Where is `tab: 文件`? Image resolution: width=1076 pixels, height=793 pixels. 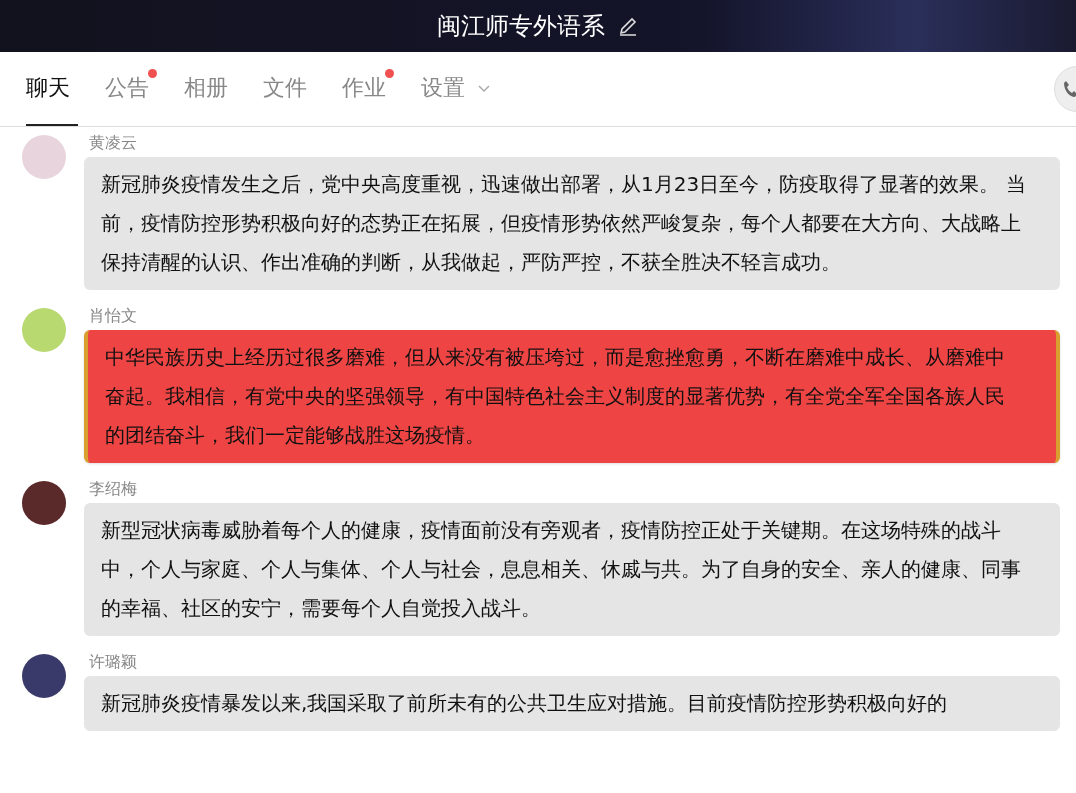
tab: 文件 is located at coordinates (289, 86).